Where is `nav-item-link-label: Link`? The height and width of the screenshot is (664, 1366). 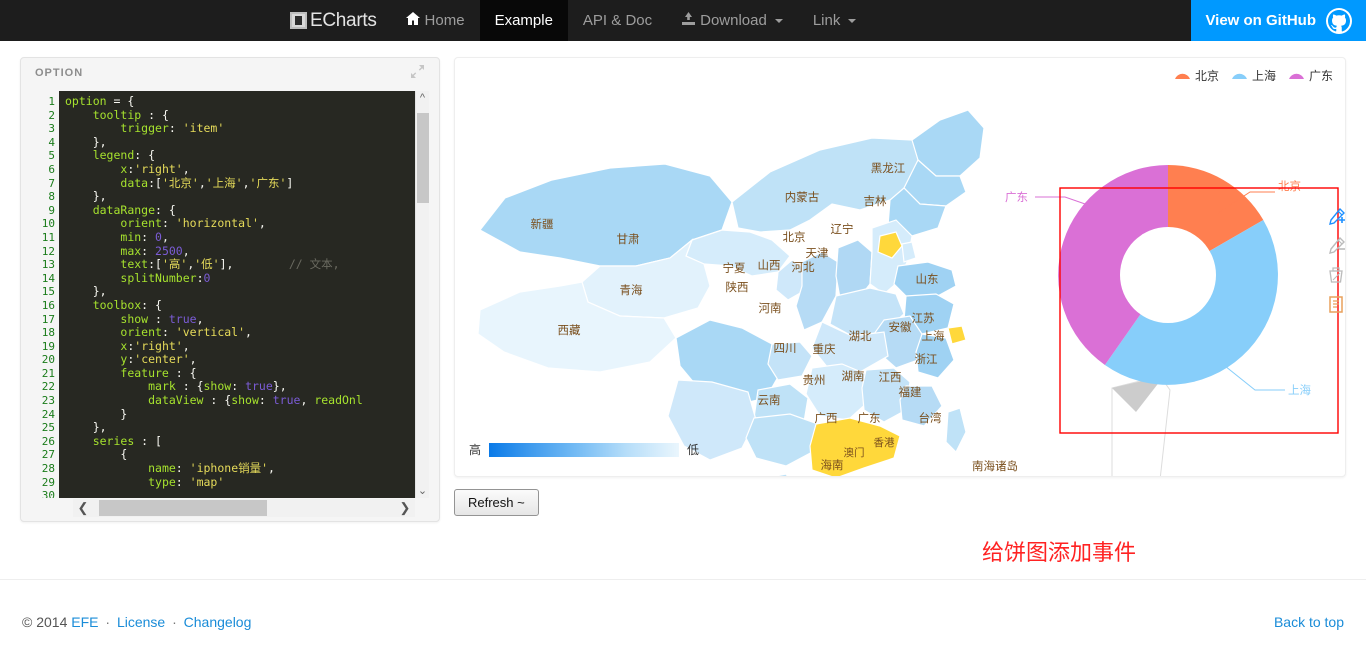
nav-item-link-label: Link is located at coordinates (826, 20).